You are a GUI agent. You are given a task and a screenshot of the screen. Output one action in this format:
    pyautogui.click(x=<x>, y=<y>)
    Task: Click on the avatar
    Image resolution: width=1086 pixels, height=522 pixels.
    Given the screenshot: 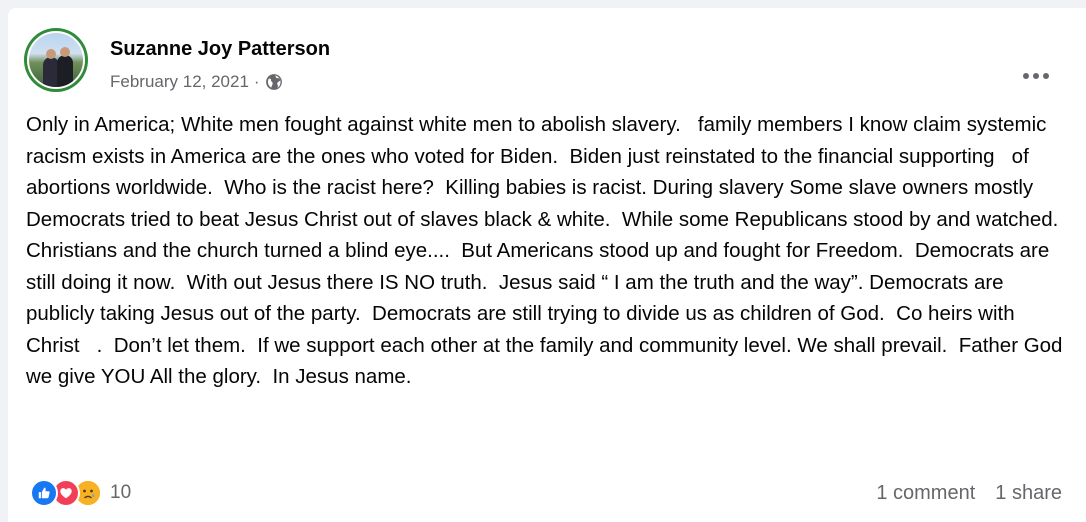 What is the action you would take?
    pyautogui.click(x=56, y=60)
    